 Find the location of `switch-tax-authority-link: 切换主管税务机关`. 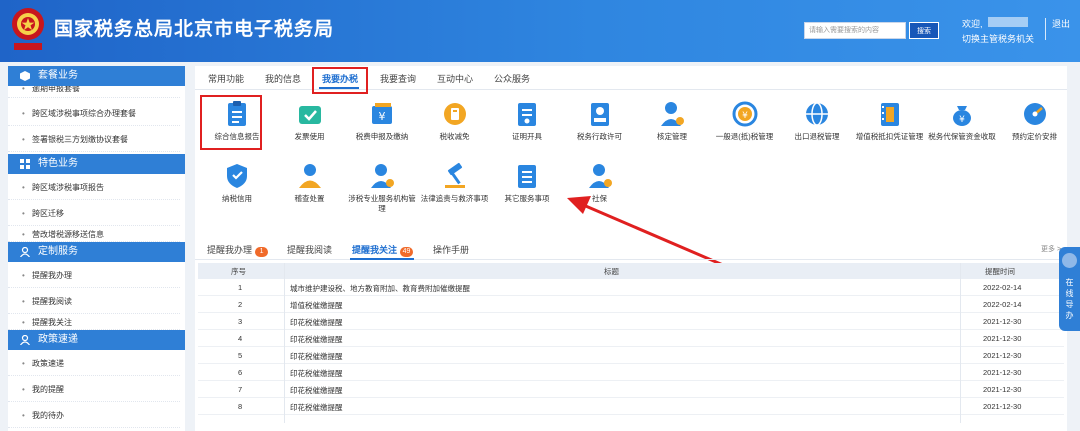

switch-tax-authority-link: 切换主管税务机关 is located at coordinates (998, 38).